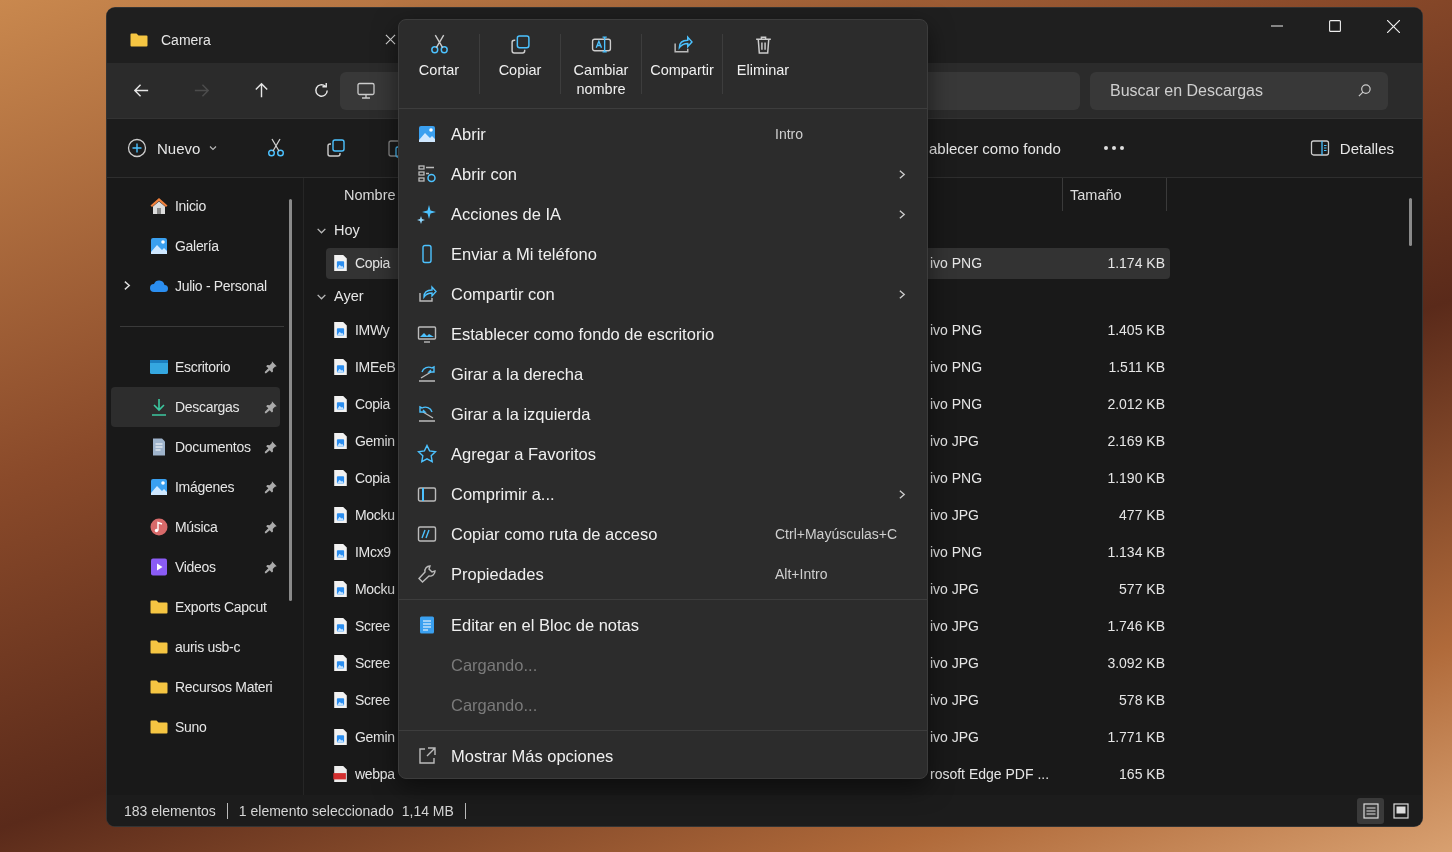 Image resolution: width=1452 pixels, height=852 pixels. I want to click on item-count: 183 elementos, so click(170, 810).